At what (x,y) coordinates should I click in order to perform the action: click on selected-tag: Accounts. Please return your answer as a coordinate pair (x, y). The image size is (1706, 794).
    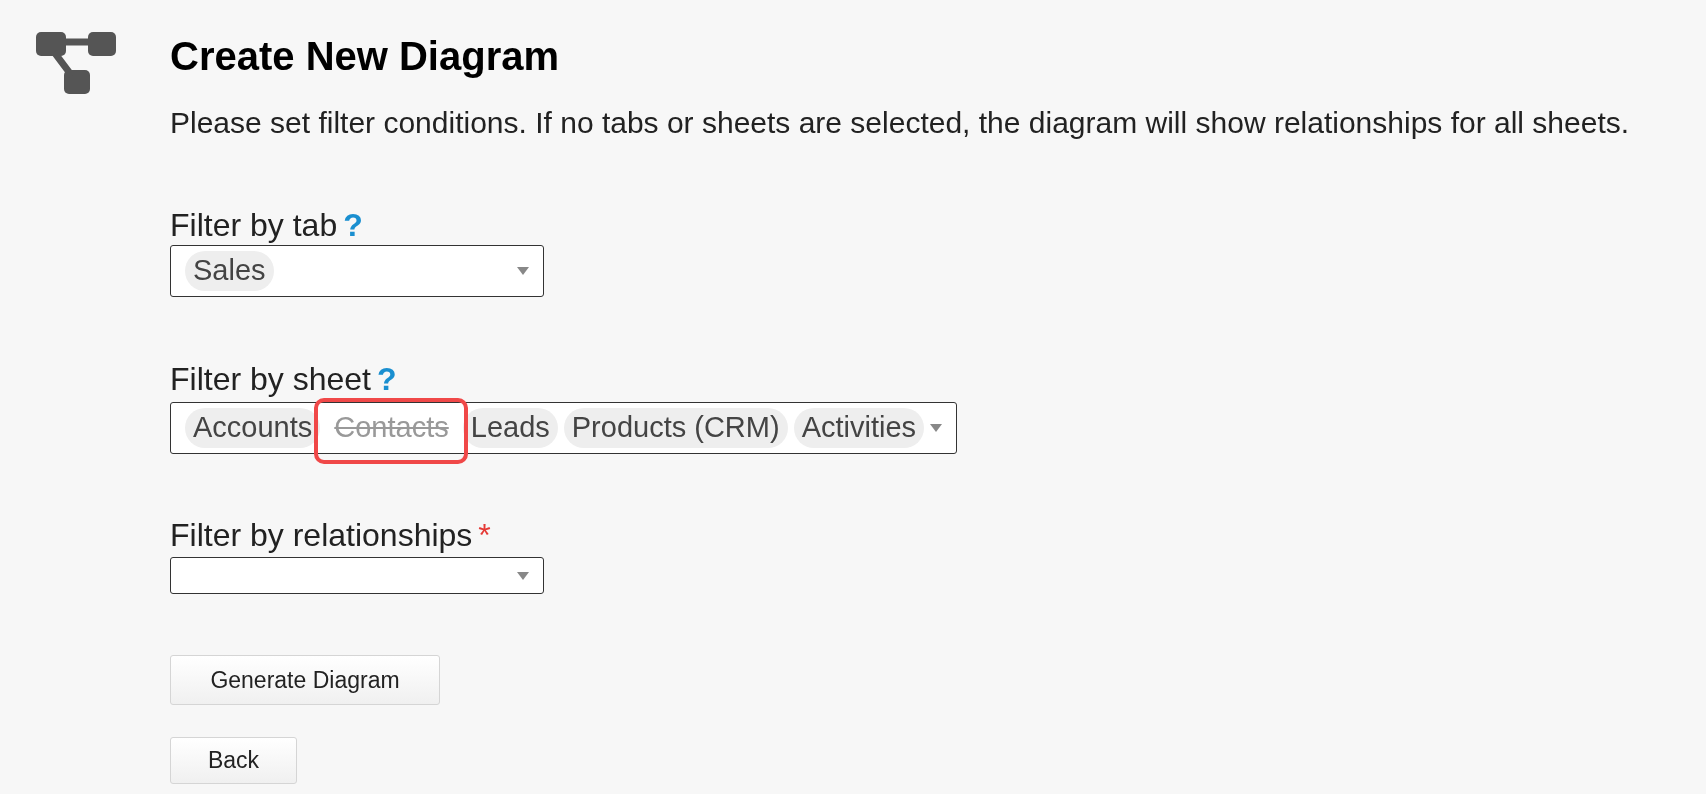
    Looking at the image, I should click on (253, 428).